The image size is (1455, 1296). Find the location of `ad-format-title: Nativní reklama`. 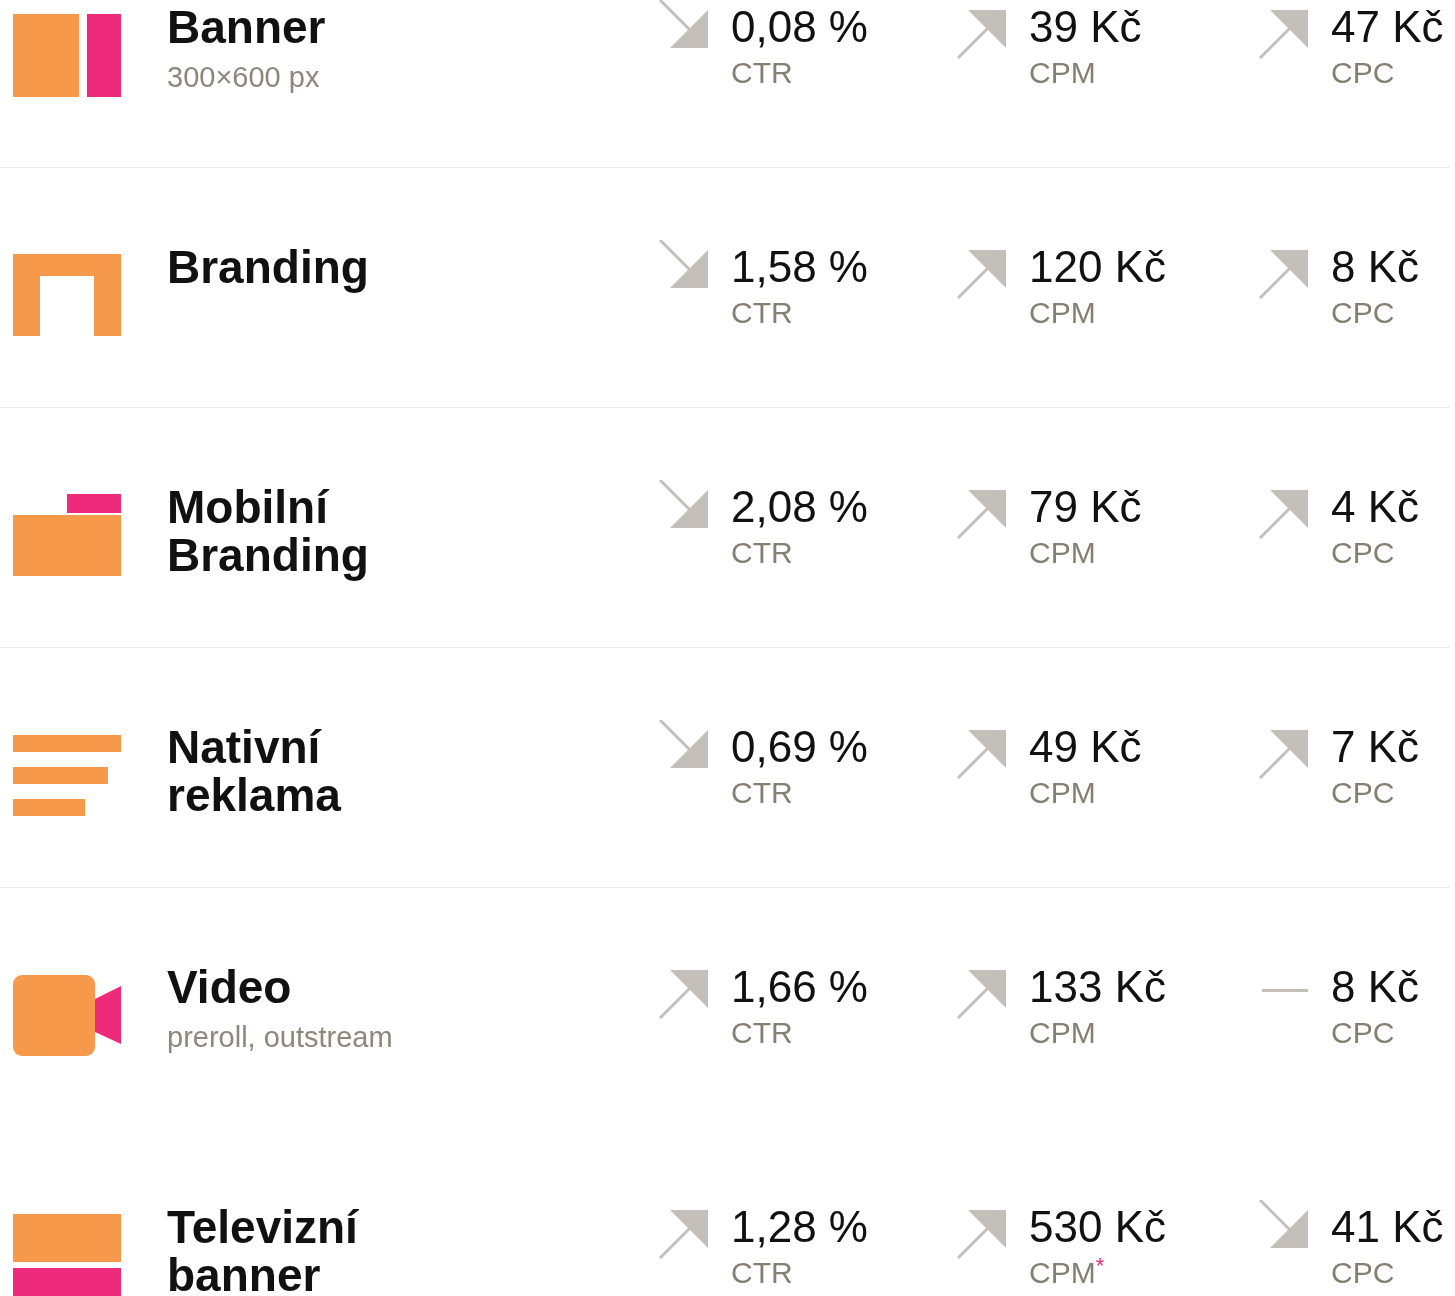

ad-format-title: Nativní reklama is located at coordinates (254, 771).